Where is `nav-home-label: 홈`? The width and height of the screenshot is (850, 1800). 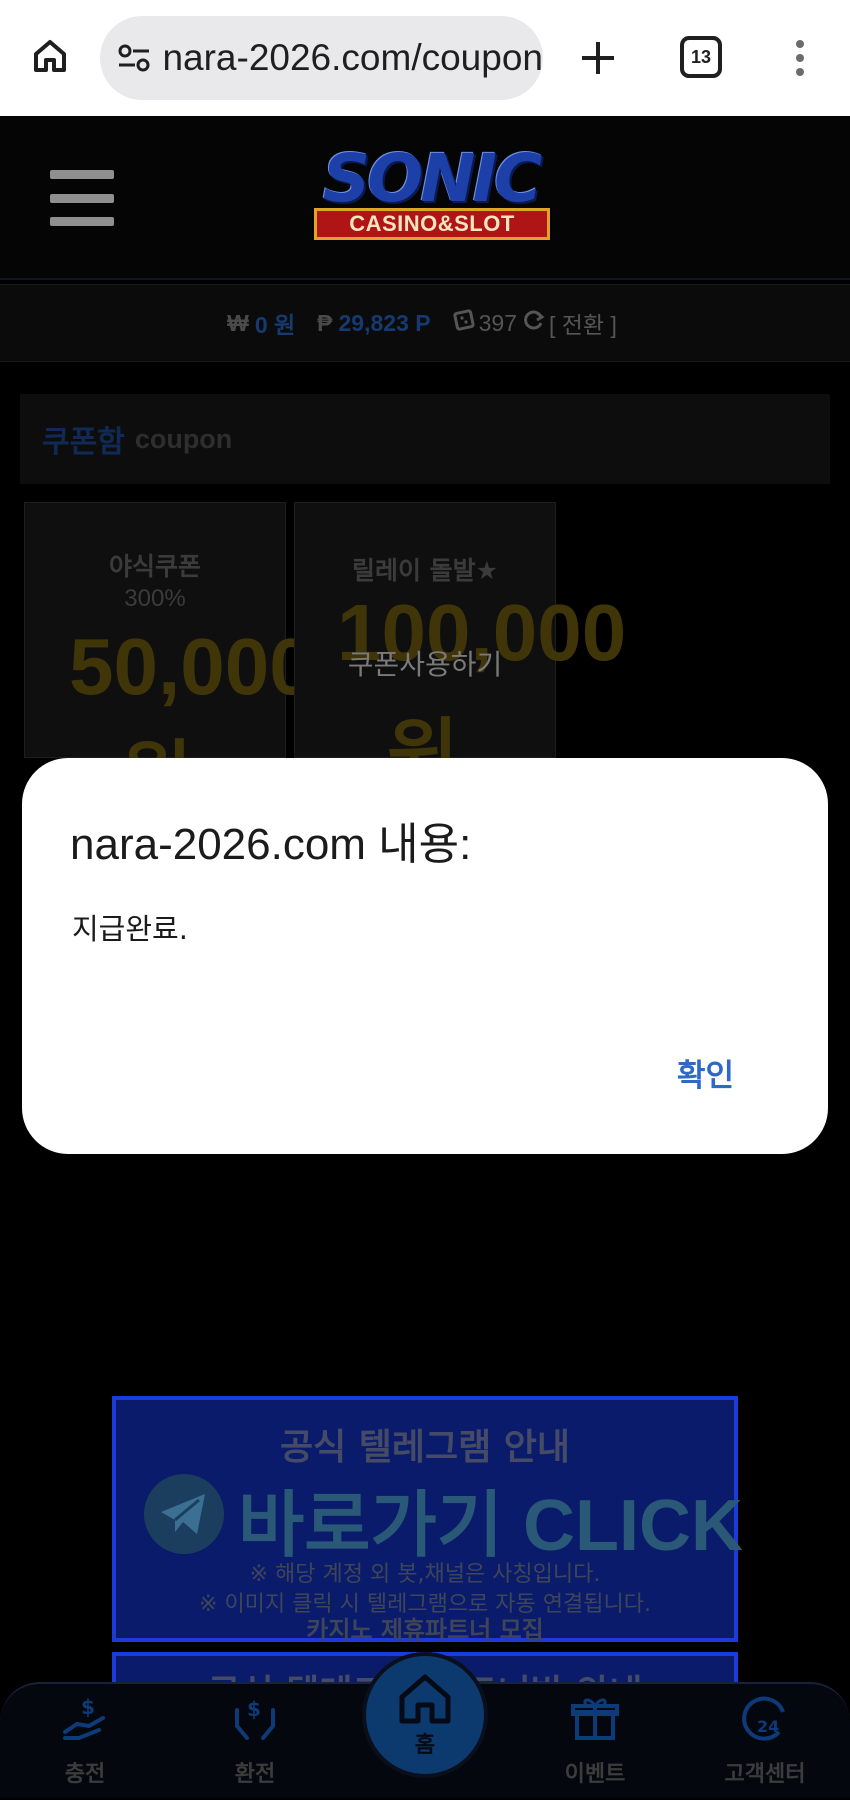
nav-home-label: 홈 is located at coordinates (425, 1745).